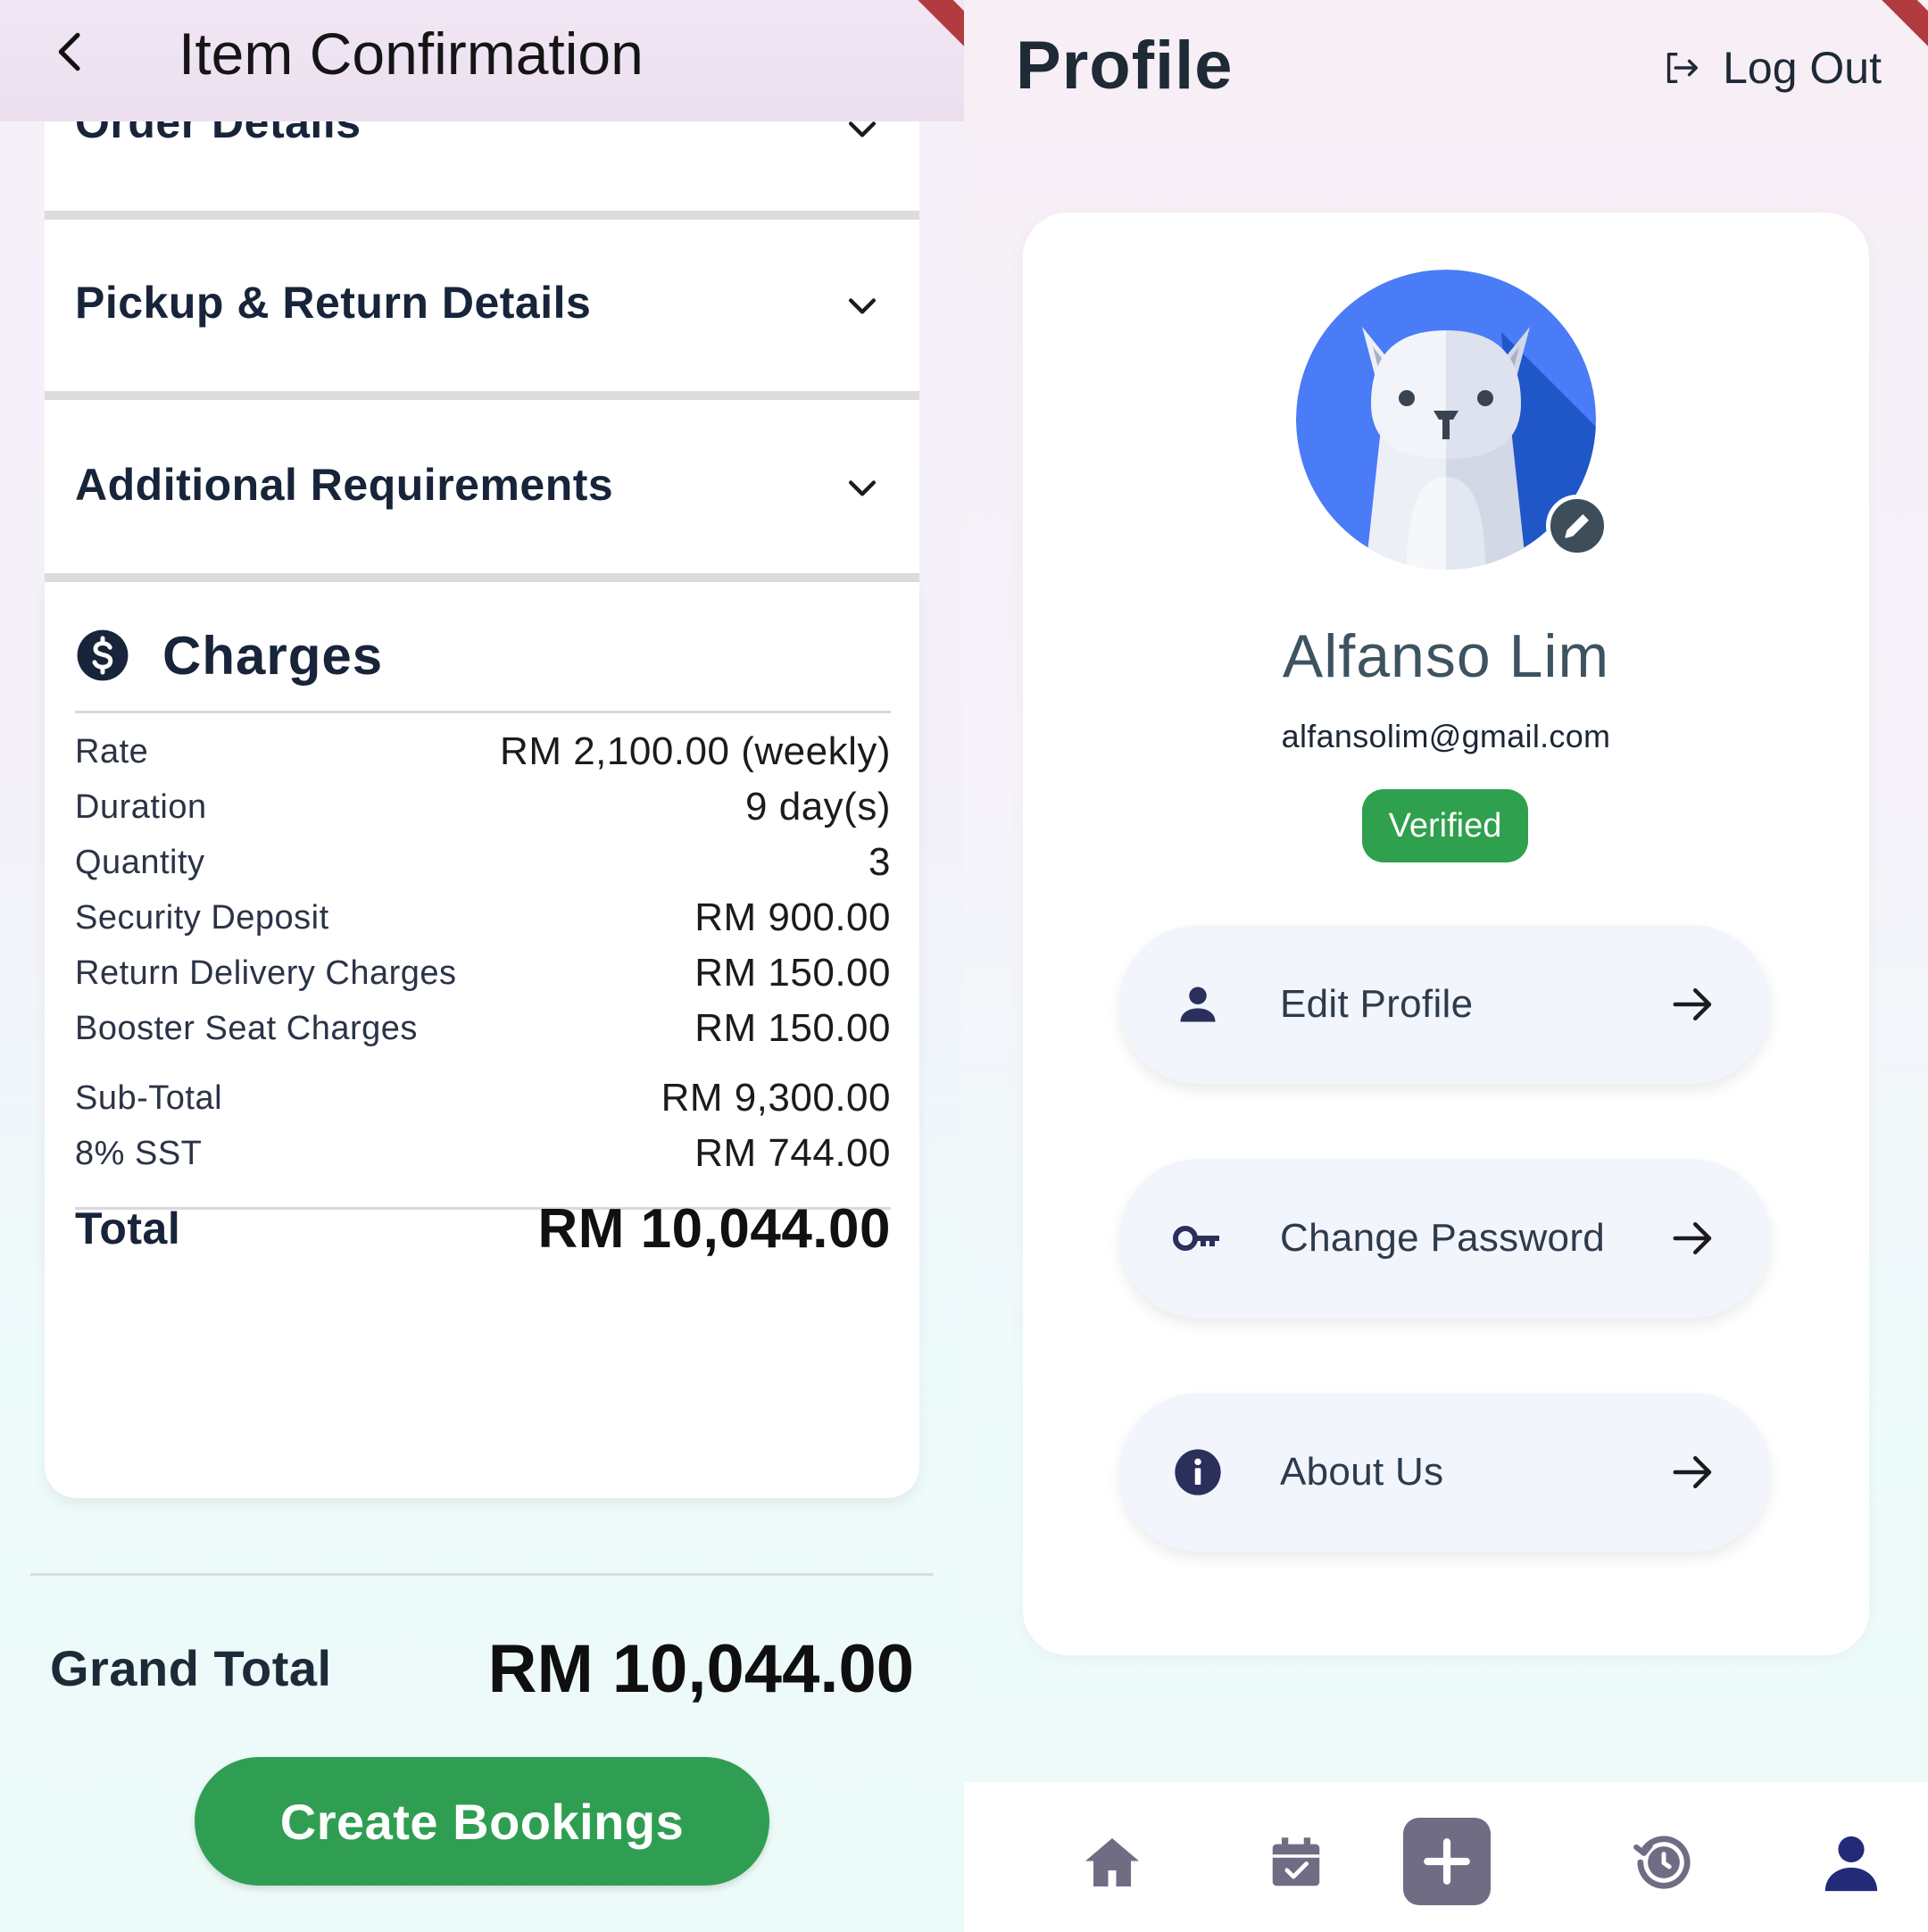  What do you see at coordinates (483, 973) in the screenshot?
I see `charge-row-return-delivery: Return Delivery Charges RM 150.00` at bounding box center [483, 973].